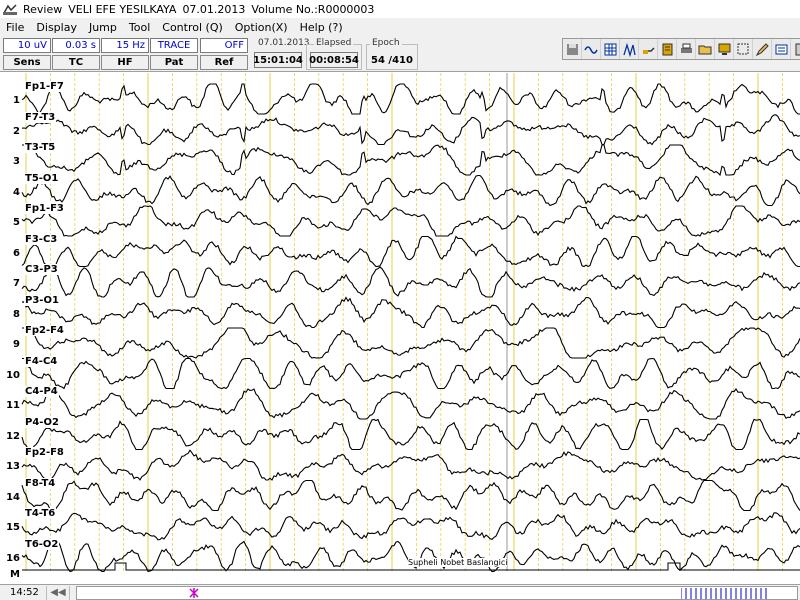 The width and height of the screenshot is (800, 600). Describe the element at coordinates (705, 49) in the screenshot. I see `folder-icon` at that location.